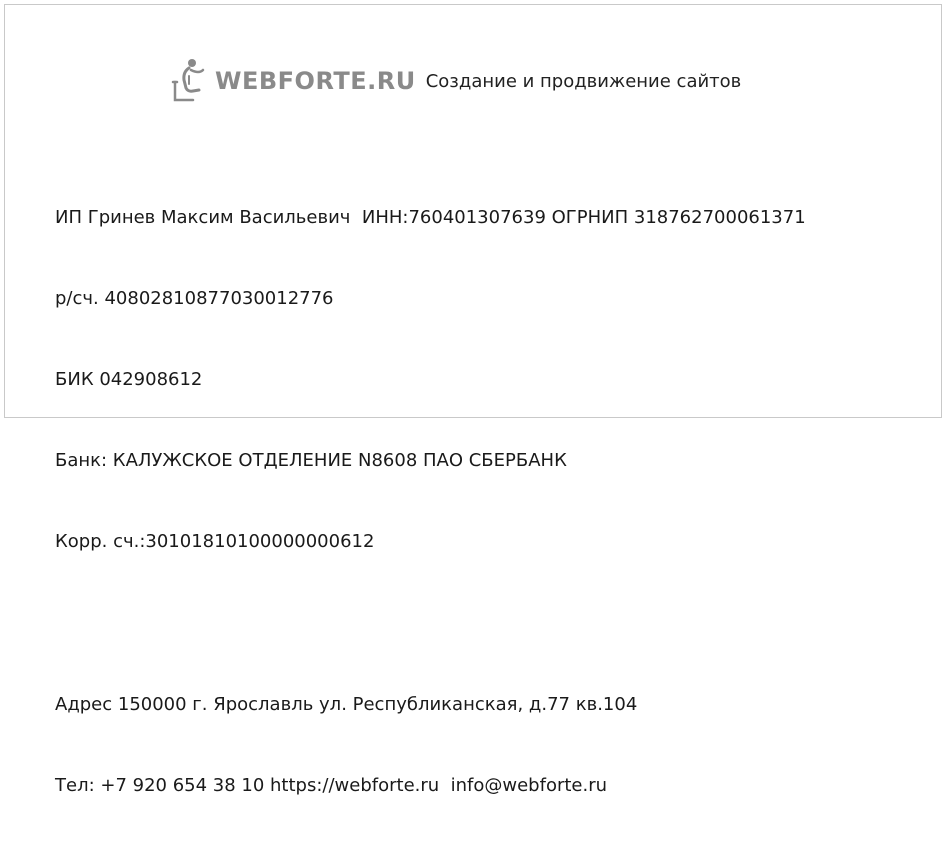  What do you see at coordinates (583, 81) in the screenshot?
I see `tagline: Создание и продвижение сайтов` at bounding box center [583, 81].